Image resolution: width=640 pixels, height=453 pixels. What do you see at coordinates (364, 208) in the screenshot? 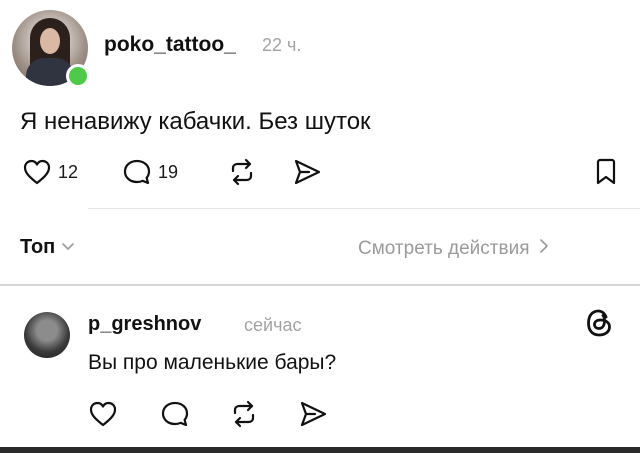
I see `post-divider` at bounding box center [364, 208].